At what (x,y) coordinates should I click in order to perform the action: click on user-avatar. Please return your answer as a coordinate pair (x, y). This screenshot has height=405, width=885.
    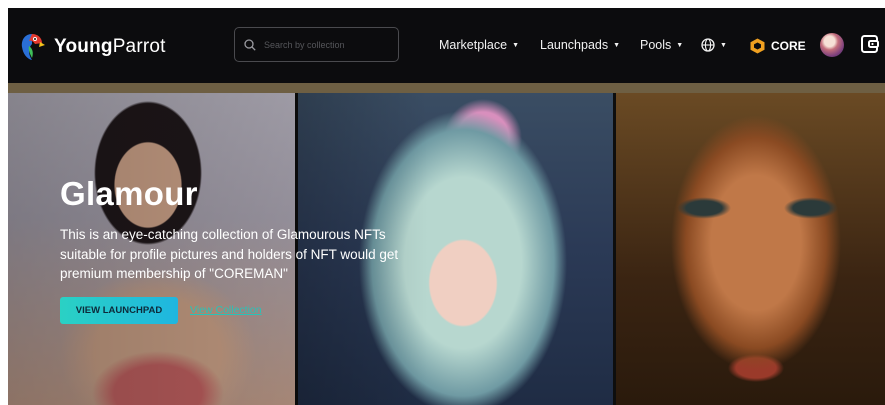
    Looking at the image, I should click on (832, 45).